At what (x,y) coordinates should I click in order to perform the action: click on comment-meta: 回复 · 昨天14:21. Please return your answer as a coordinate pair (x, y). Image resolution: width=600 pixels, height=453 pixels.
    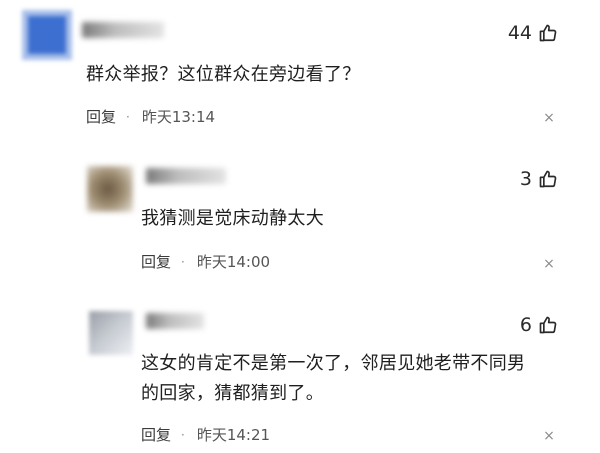
    Looking at the image, I should click on (205, 435).